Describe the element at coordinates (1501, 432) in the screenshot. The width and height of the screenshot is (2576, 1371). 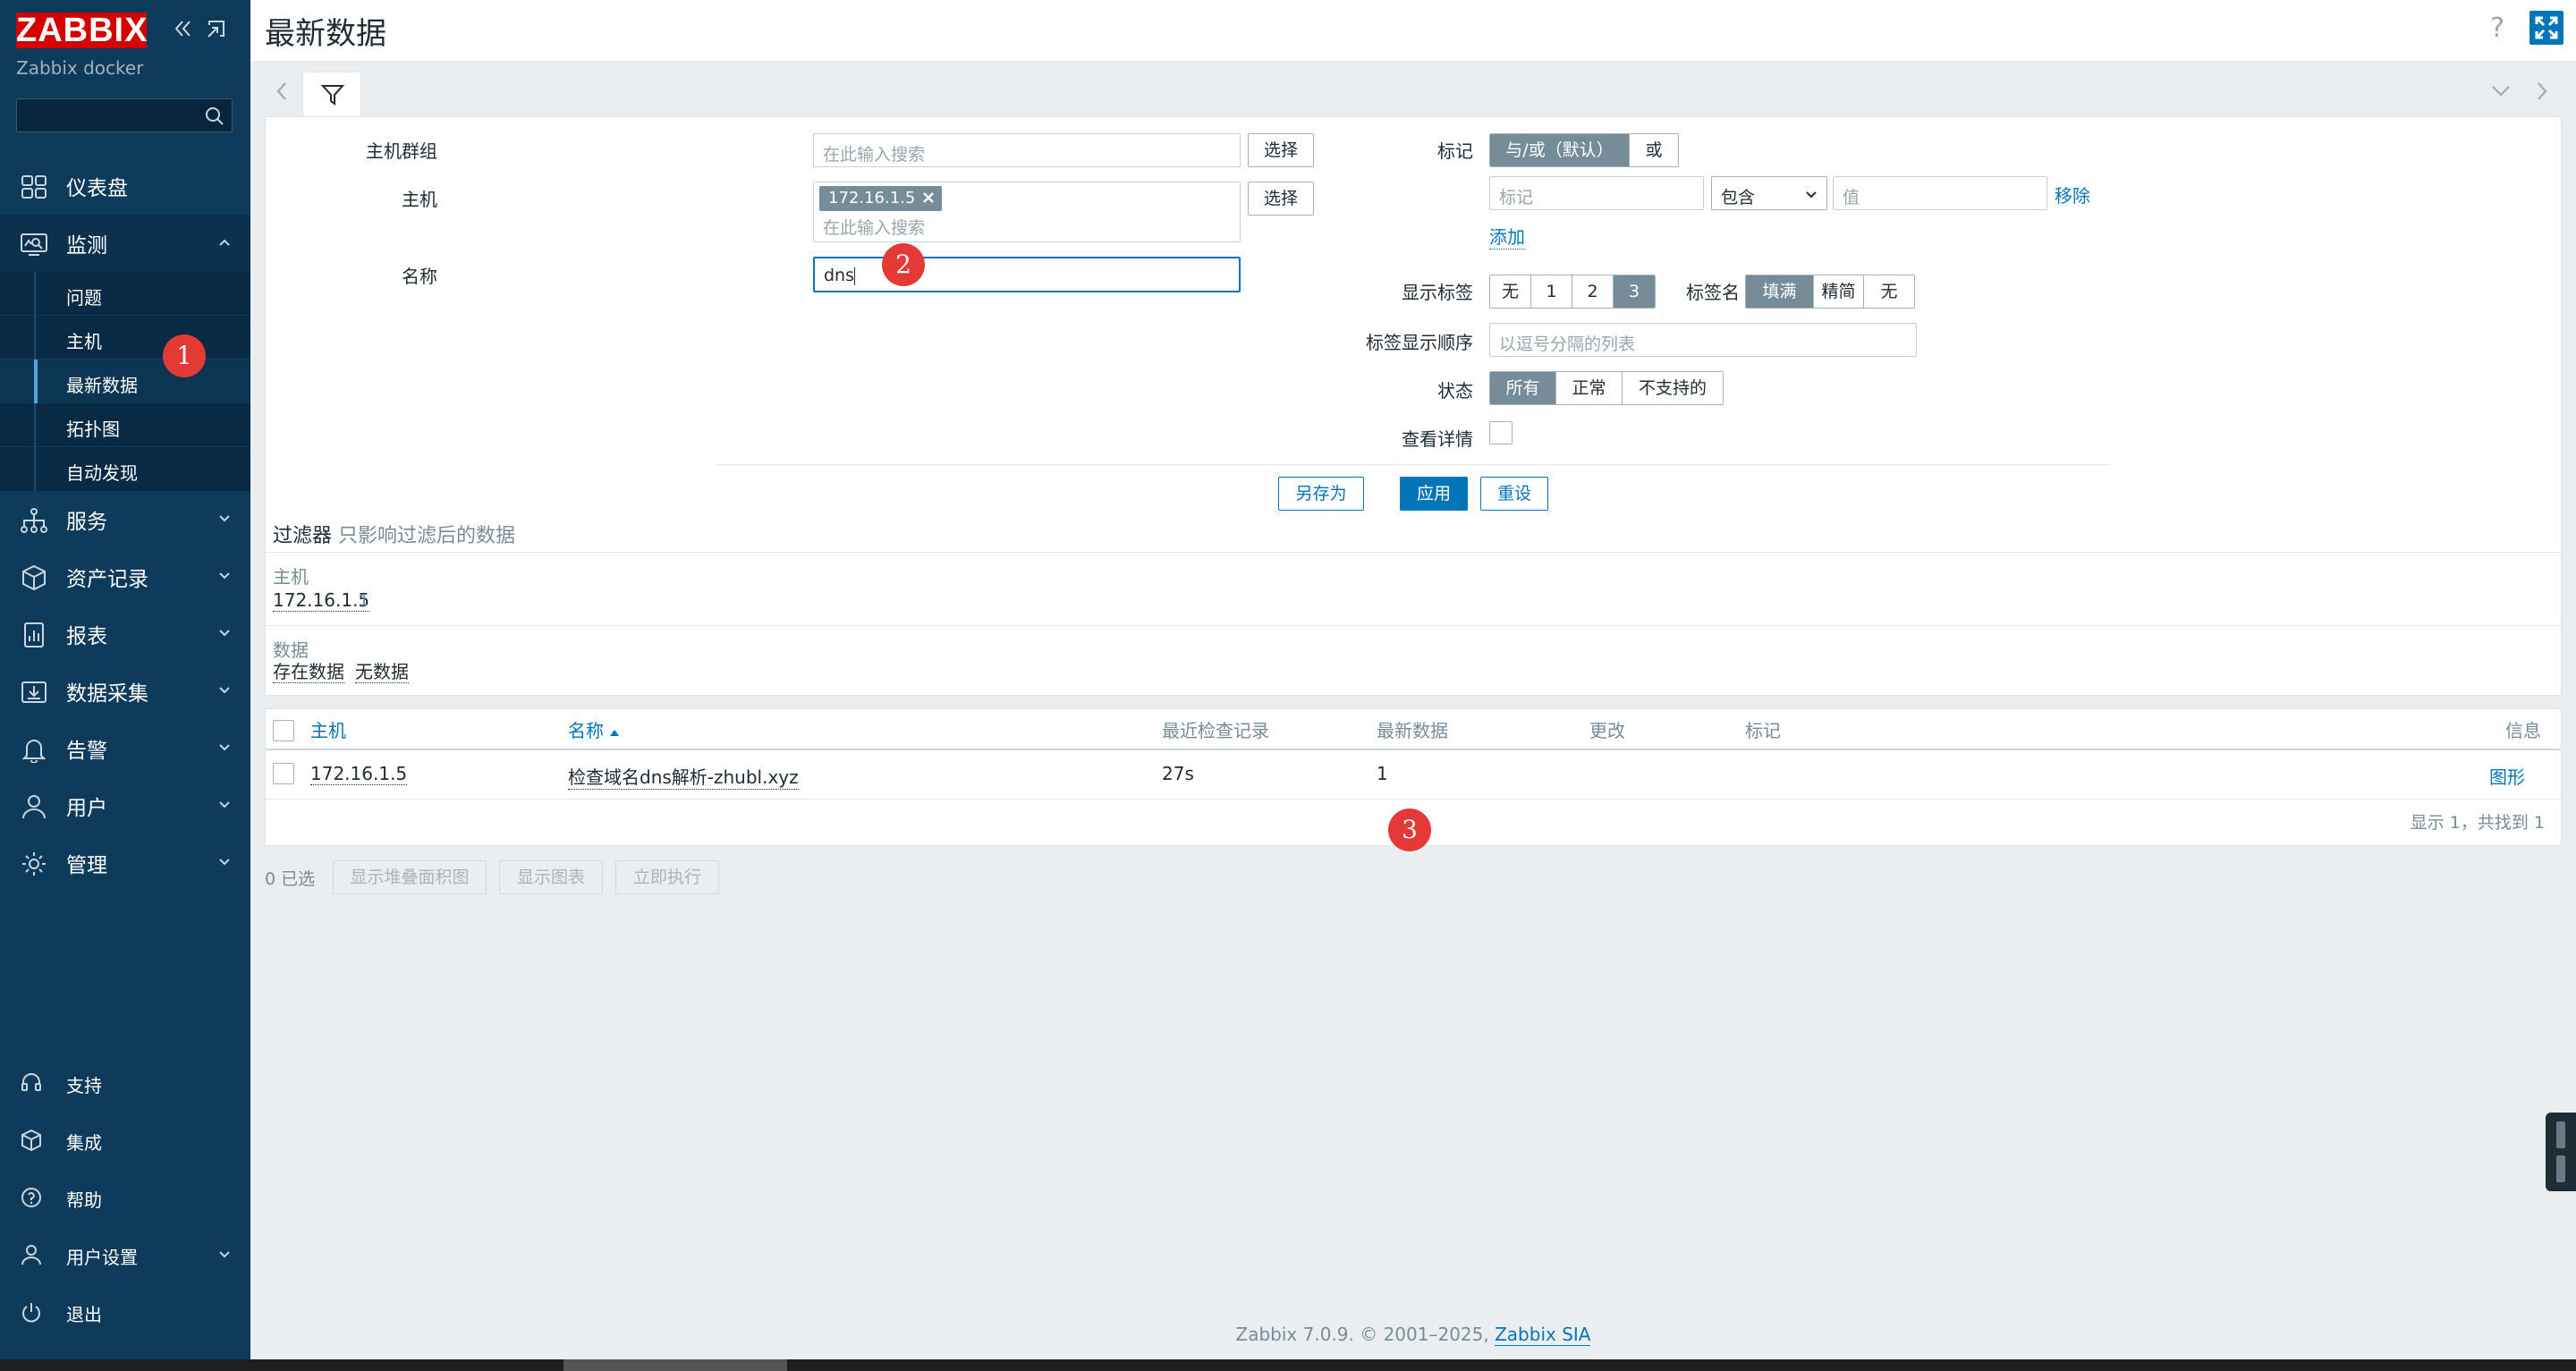
I see `show-details-checkbox` at that location.